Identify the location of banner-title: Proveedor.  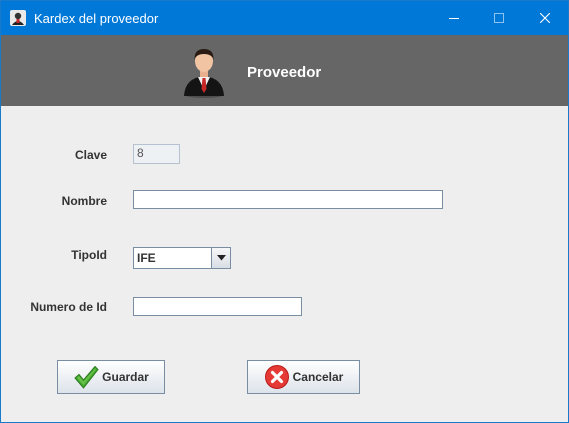
(284, 72).